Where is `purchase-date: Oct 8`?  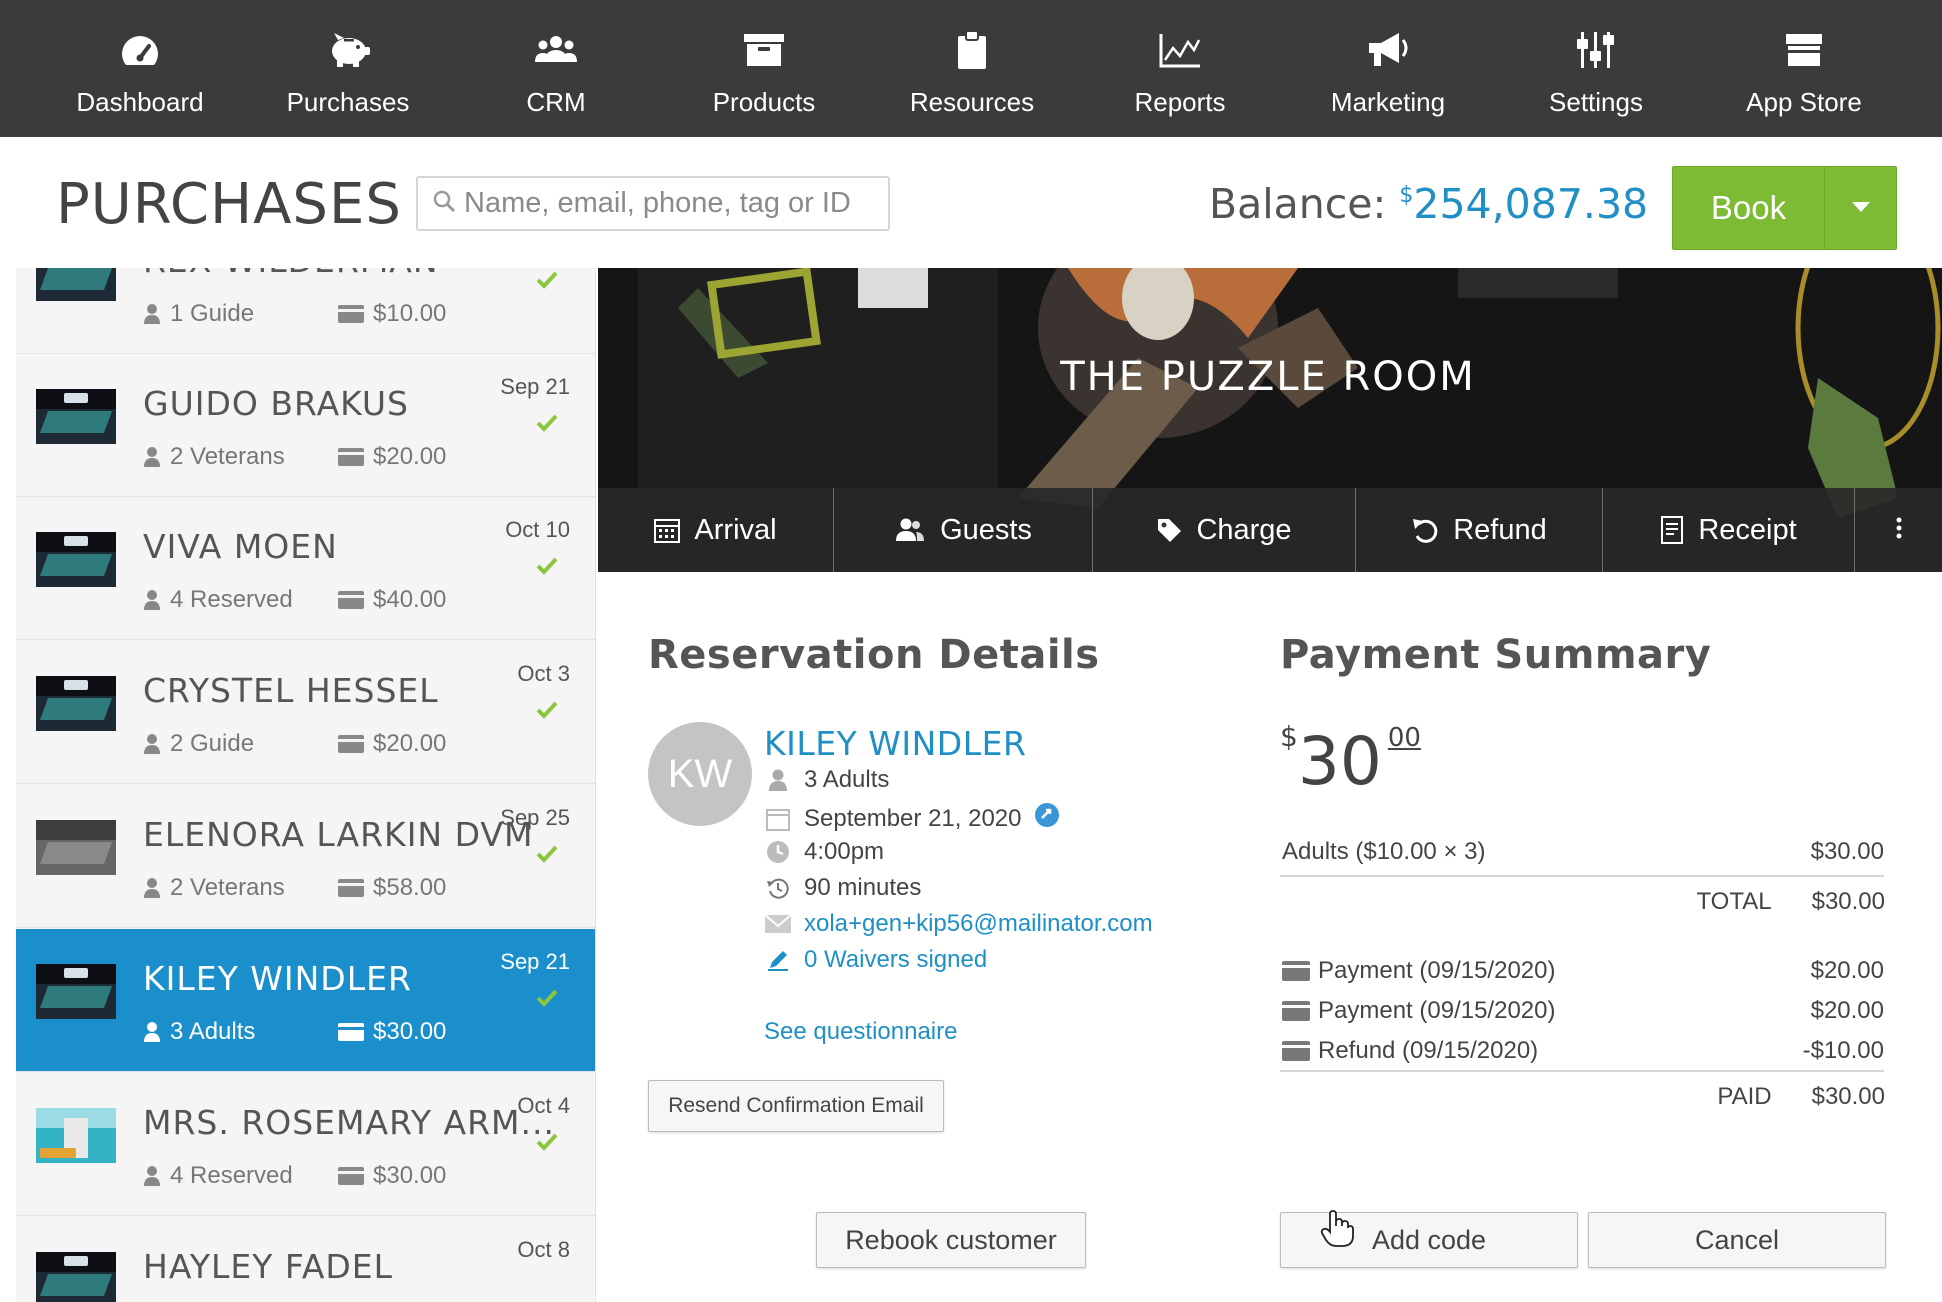
purchase-date: Oct 8 is located at coordinates (543, 1249).